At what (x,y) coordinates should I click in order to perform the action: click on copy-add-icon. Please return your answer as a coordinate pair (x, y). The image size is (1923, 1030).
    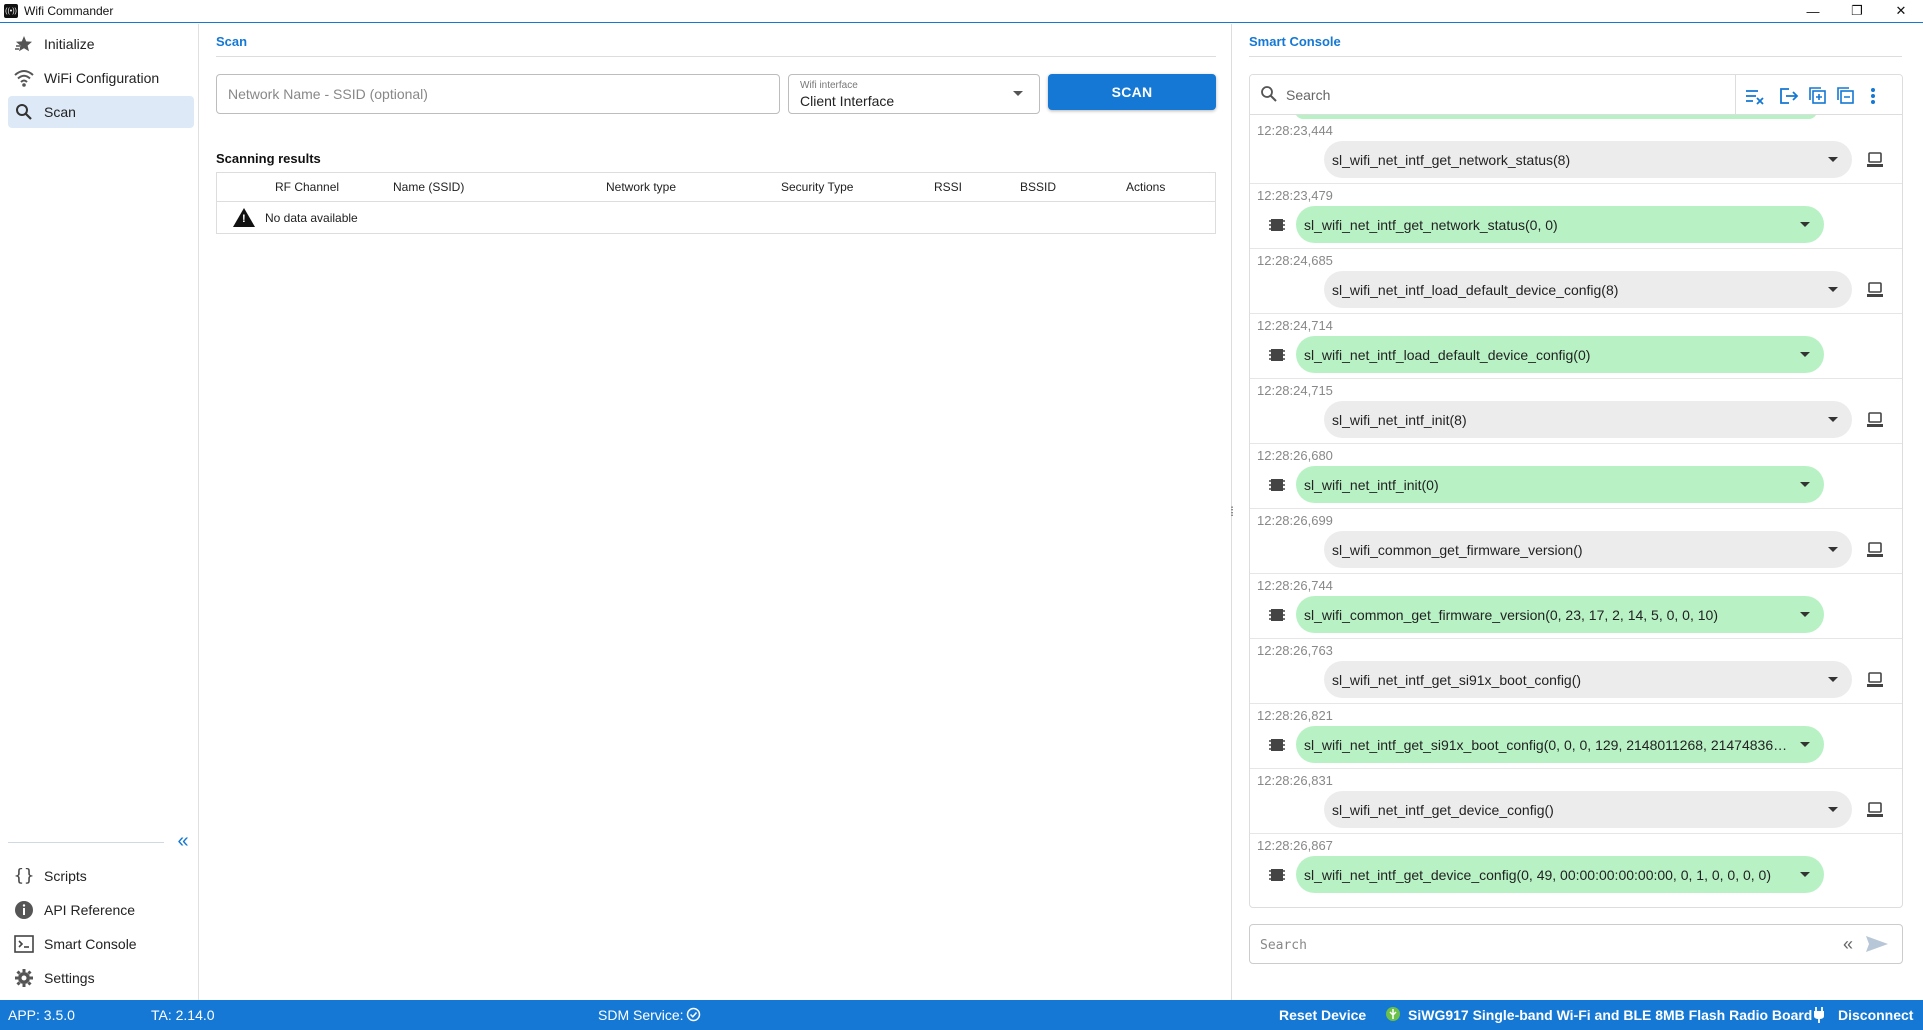
    Looking at the image, I should click on (1817, 96).